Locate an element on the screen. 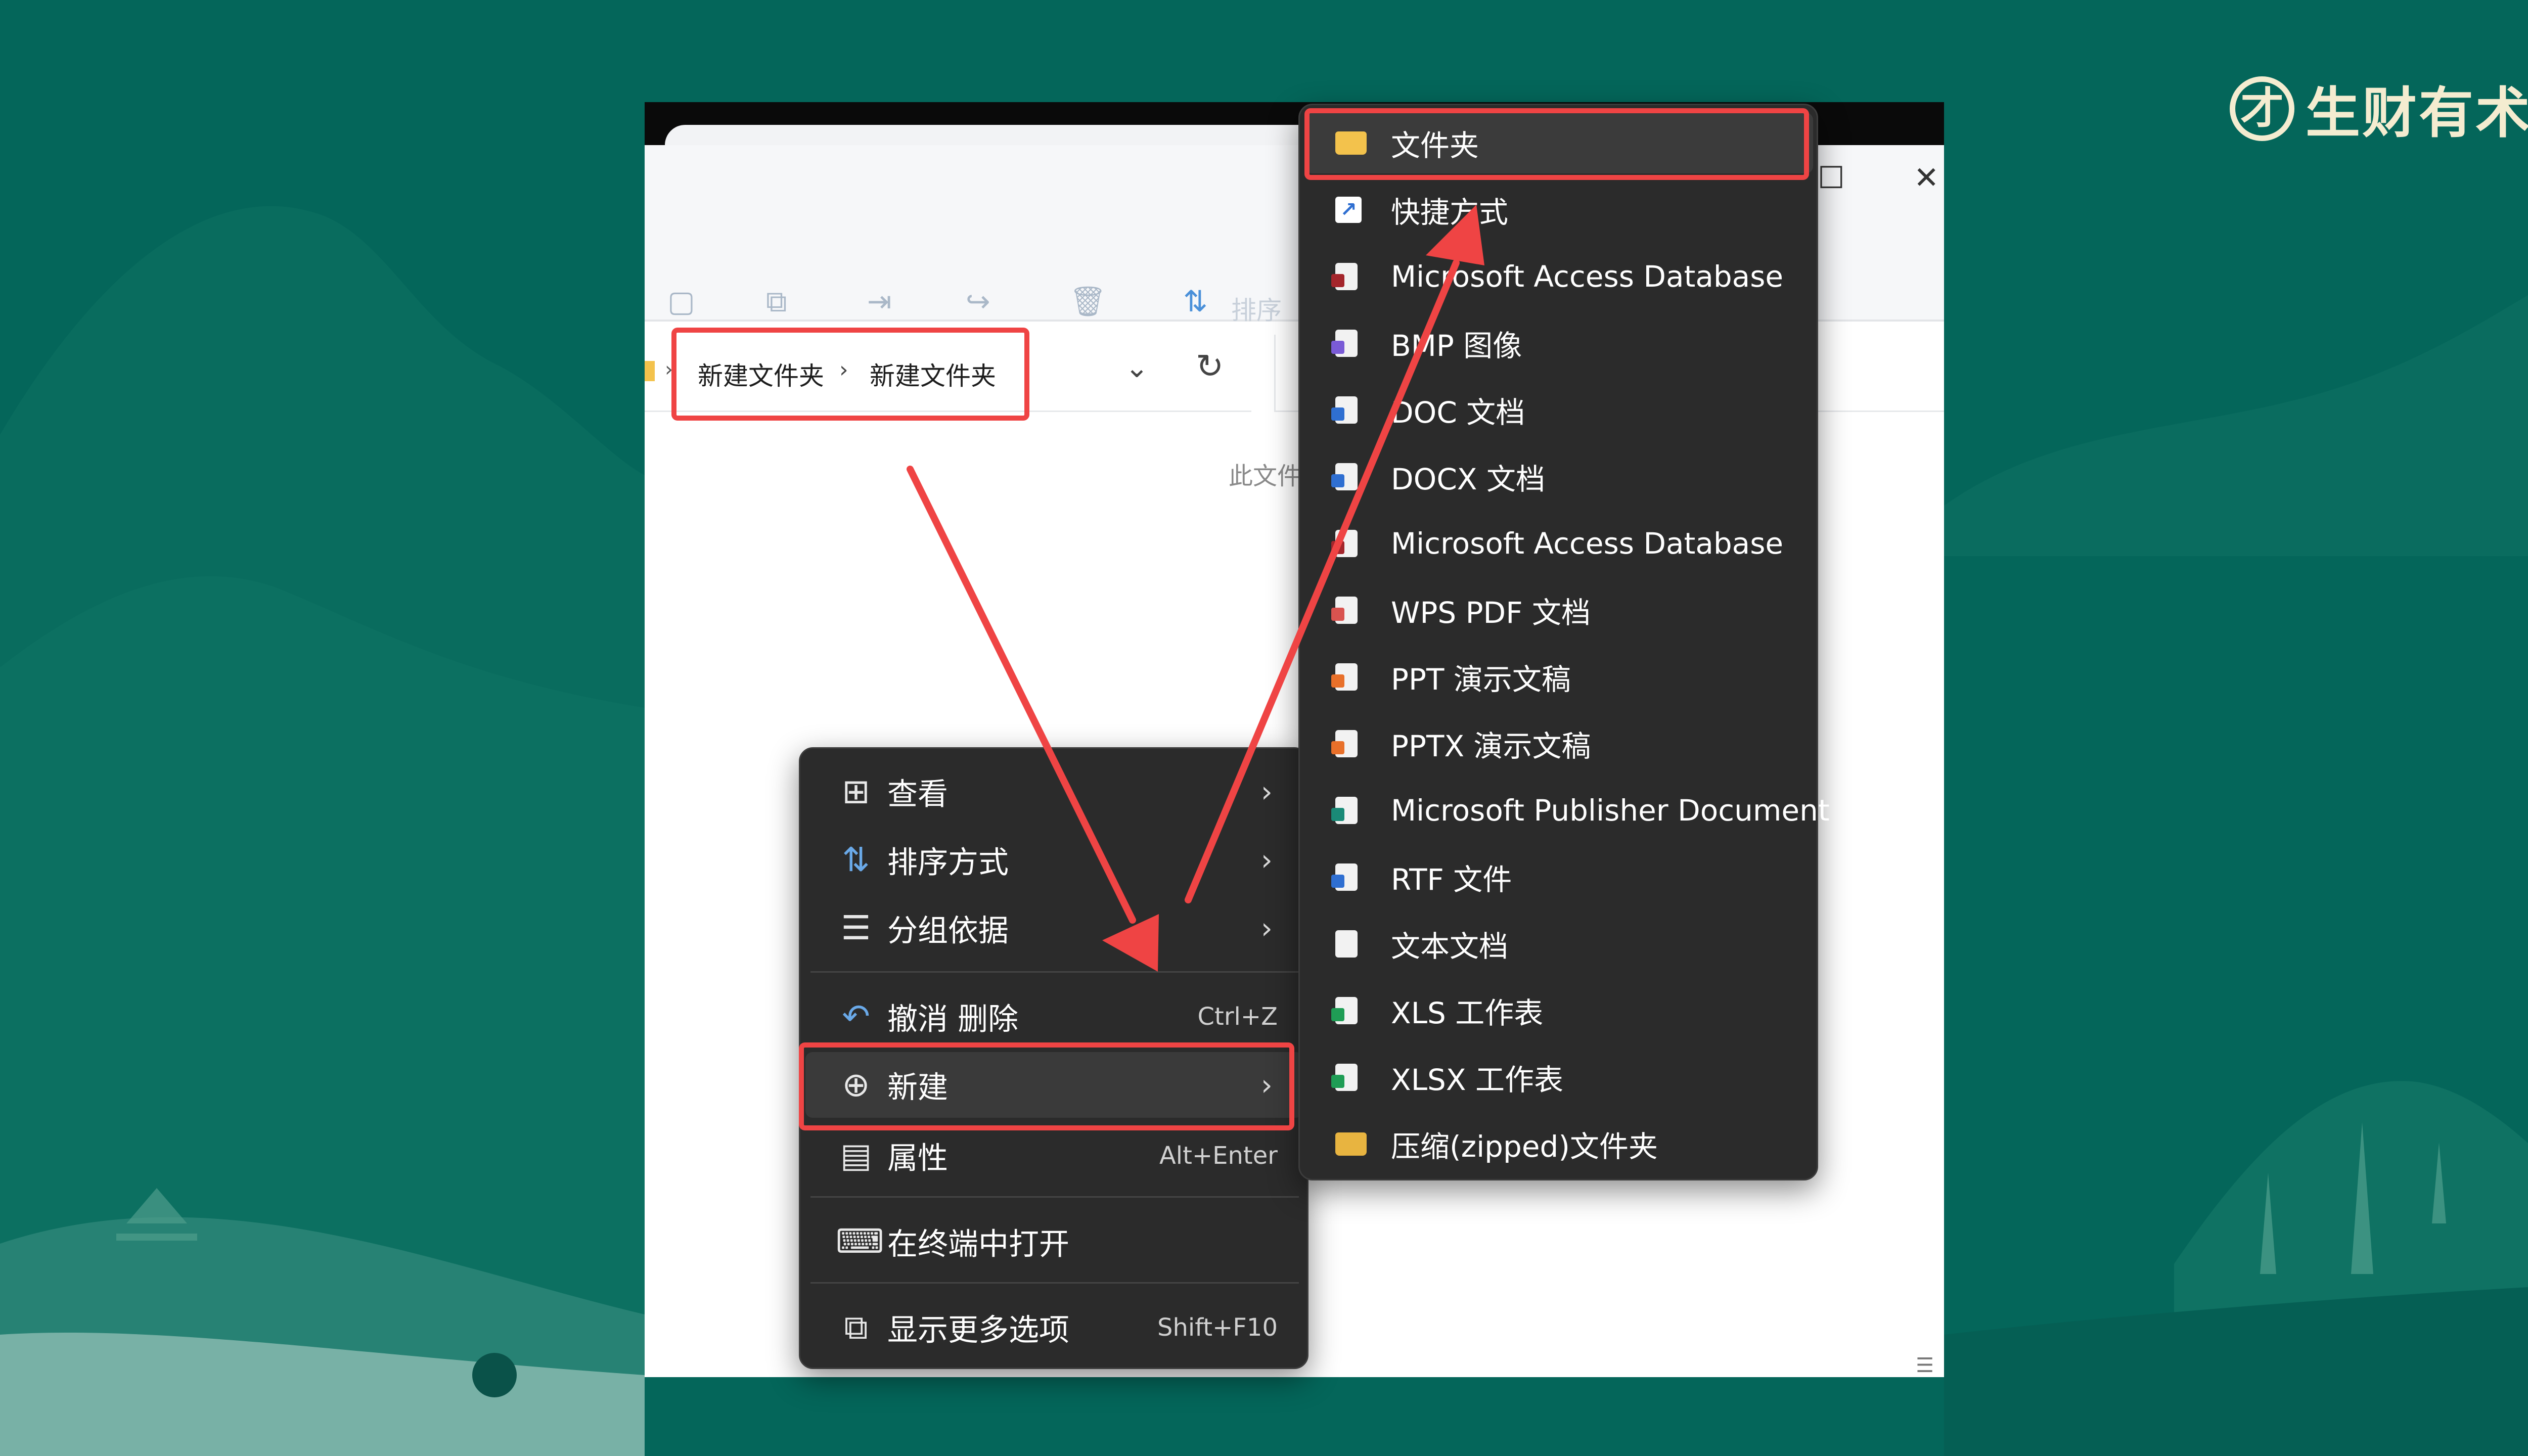 The height and width of the screenshot is (1456, 2528). menu-item-properties: ▤ 属性 Alt+Enter is located at coordinates (1054, 1156).